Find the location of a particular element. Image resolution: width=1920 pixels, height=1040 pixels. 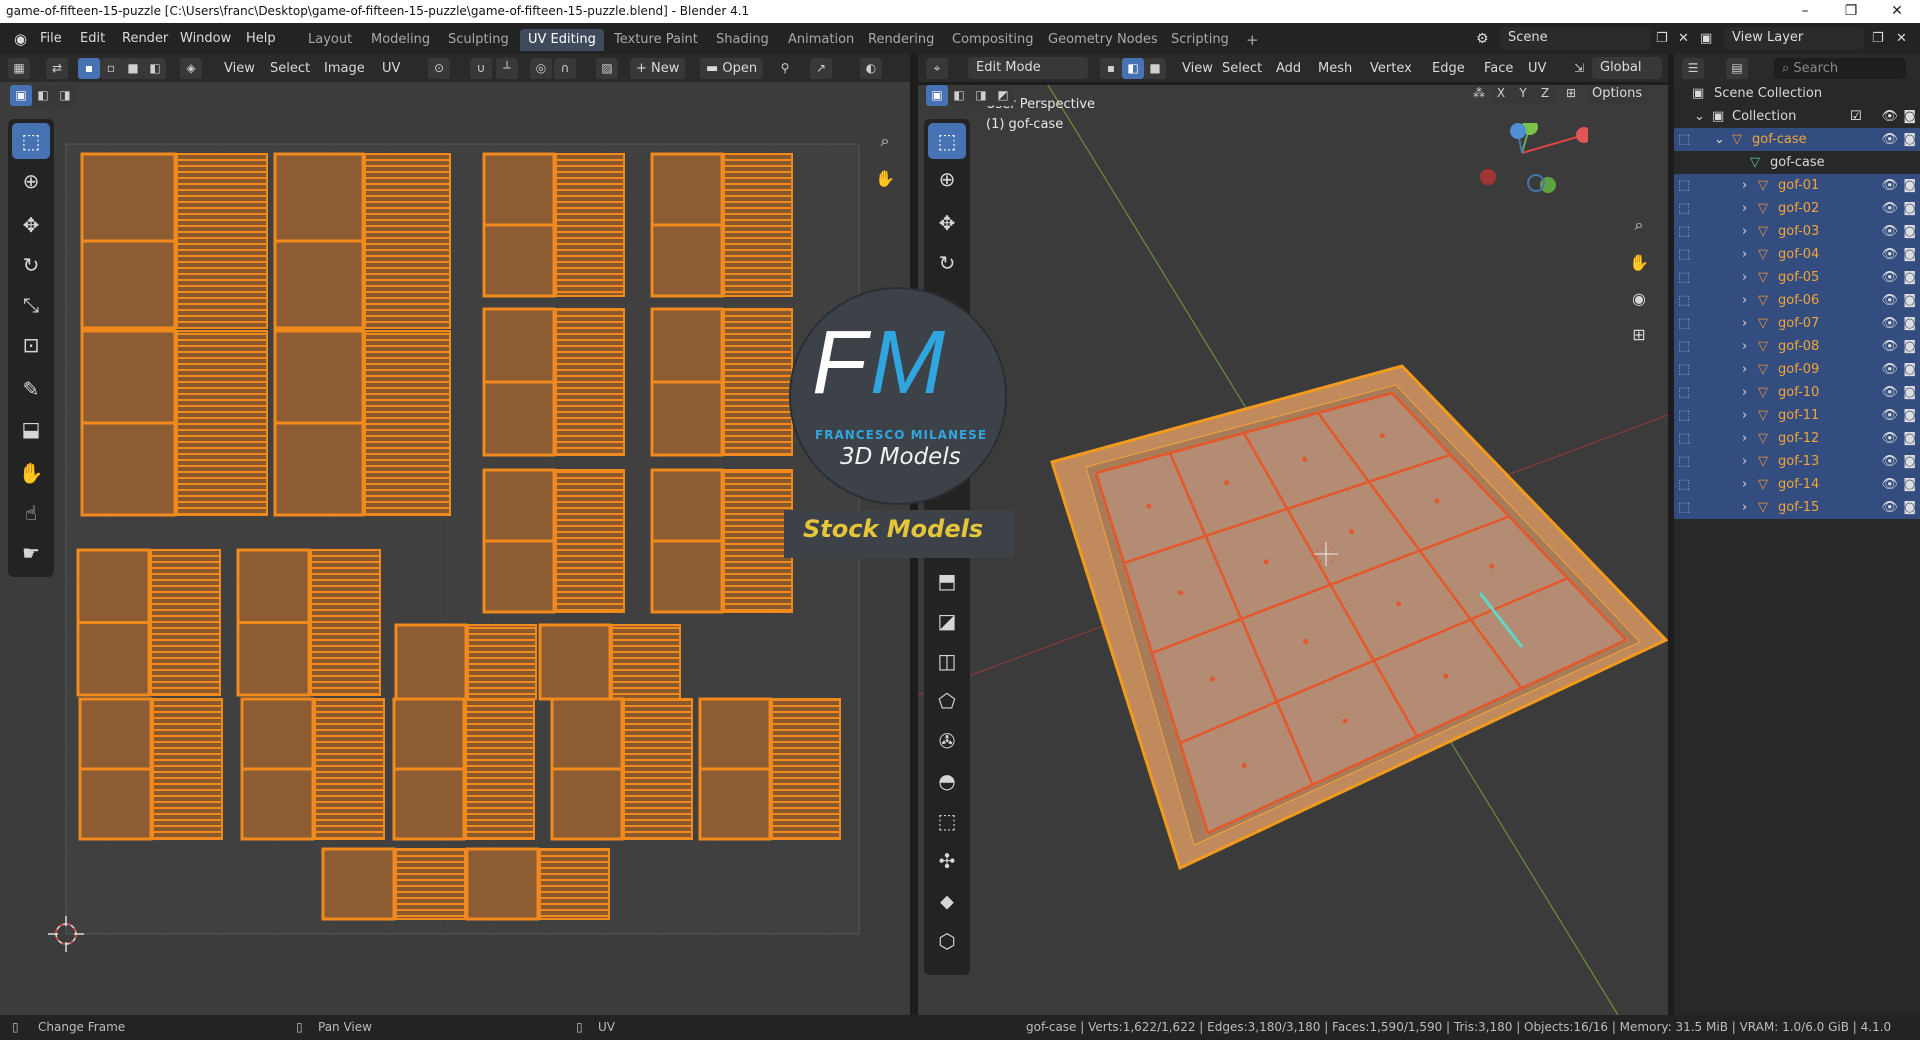

inset-tool: ⬒ is located at coordinates (947, 581).